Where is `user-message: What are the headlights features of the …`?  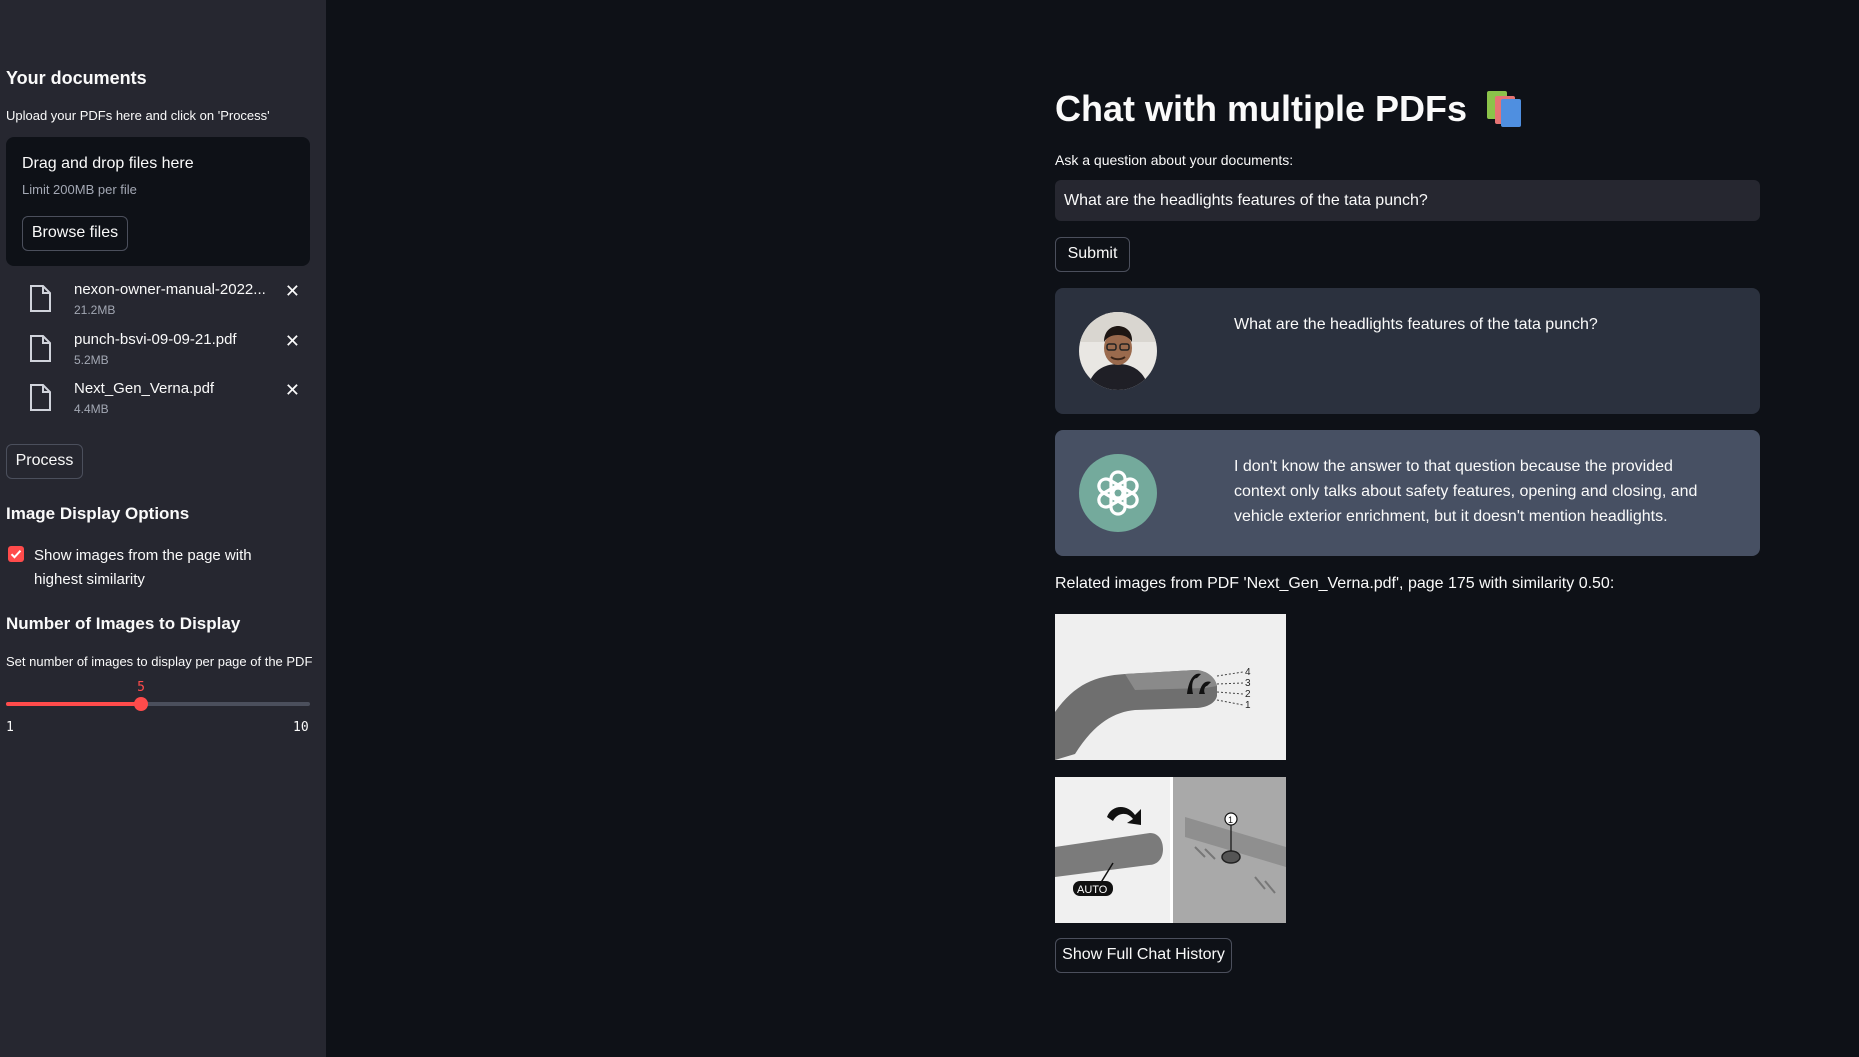
user-message: What are the headlights features of the … is located at coordinates (1407, 351).